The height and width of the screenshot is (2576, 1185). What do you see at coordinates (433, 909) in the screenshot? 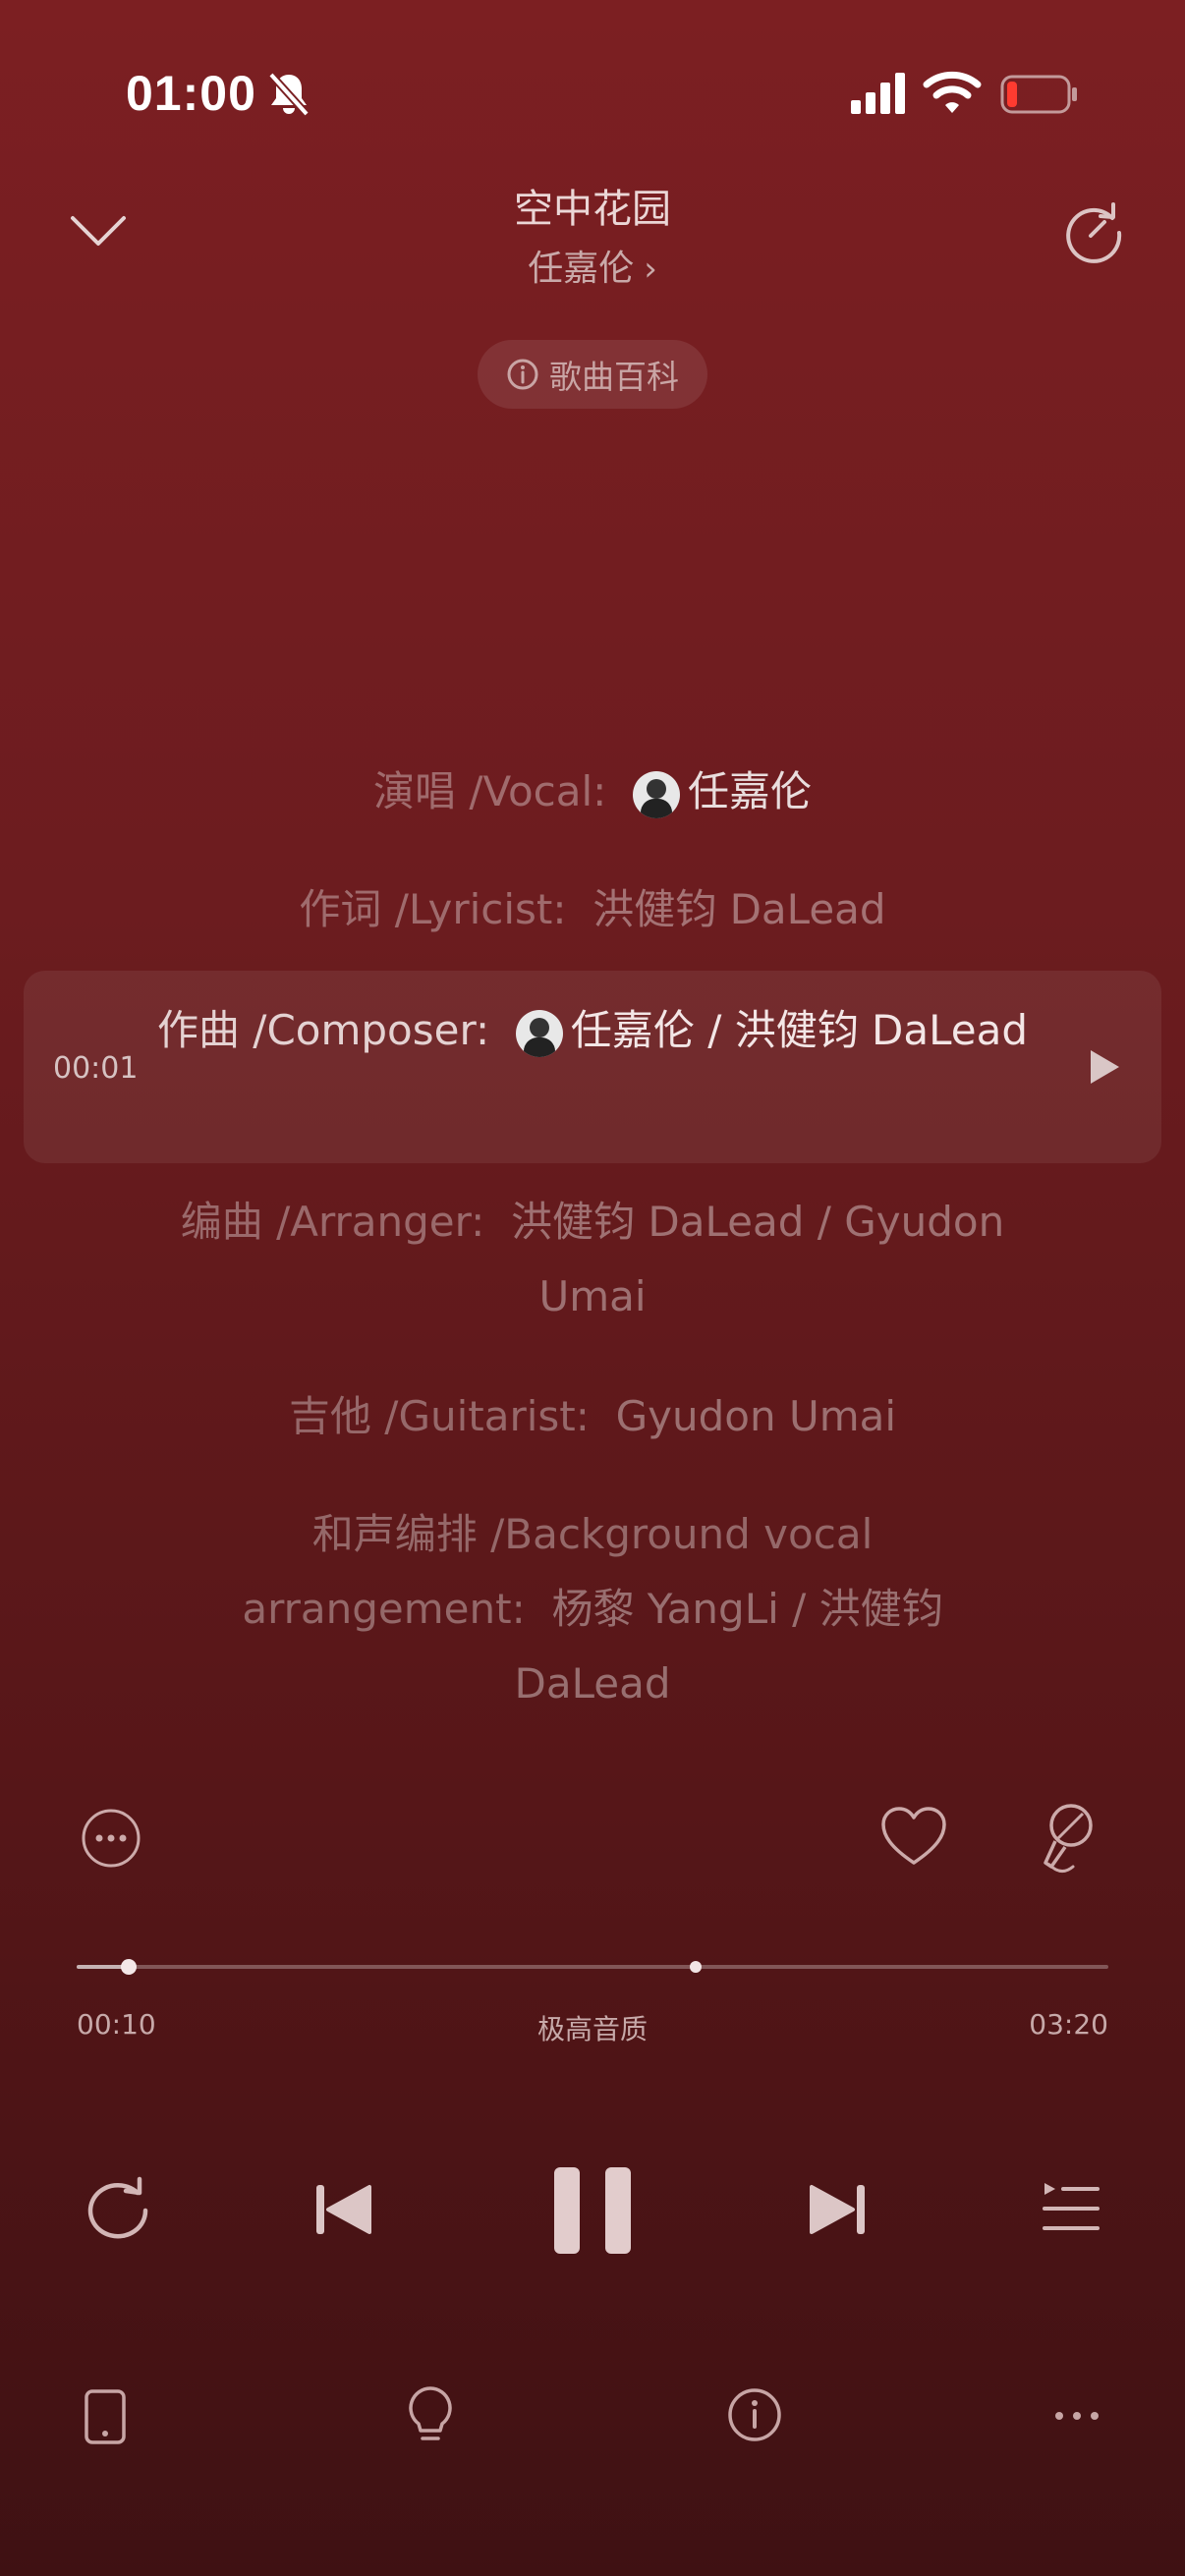
I see `credit-role: 作词 /Lyricist:` at bounding box center [433, 909].